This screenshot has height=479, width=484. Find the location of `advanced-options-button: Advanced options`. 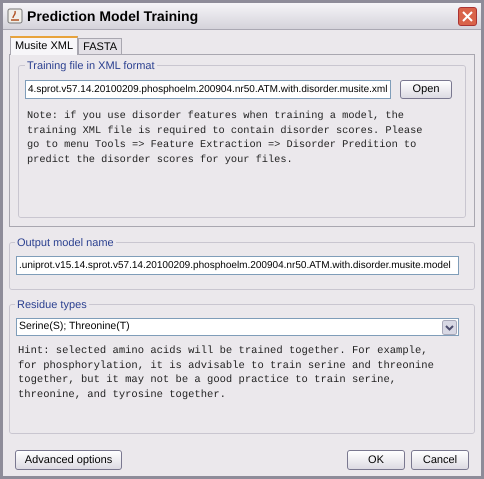

advanced-options-button: Advanced options is located at coordinates (68, 460).